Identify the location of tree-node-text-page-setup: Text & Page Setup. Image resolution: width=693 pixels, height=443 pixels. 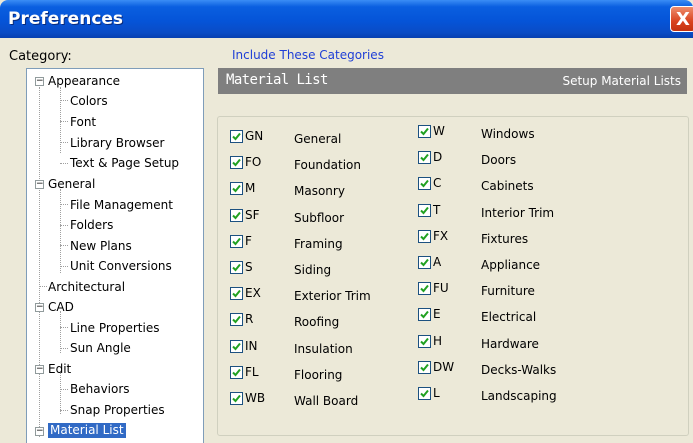
(124, 163).